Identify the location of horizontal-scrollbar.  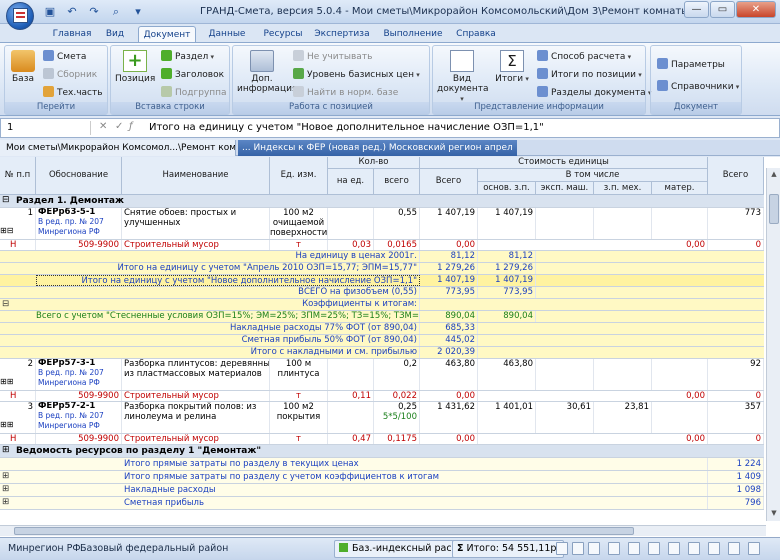
(383, 530).